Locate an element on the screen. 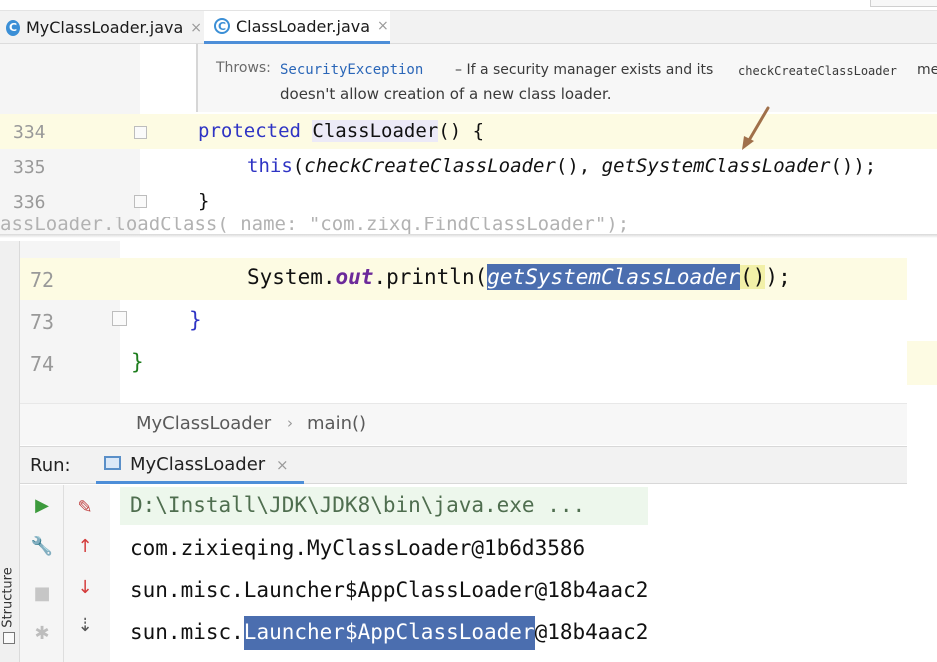 The image size is (937, 662). scroll-to-end-icon: ⇣ is located at coordinates (85, 625).